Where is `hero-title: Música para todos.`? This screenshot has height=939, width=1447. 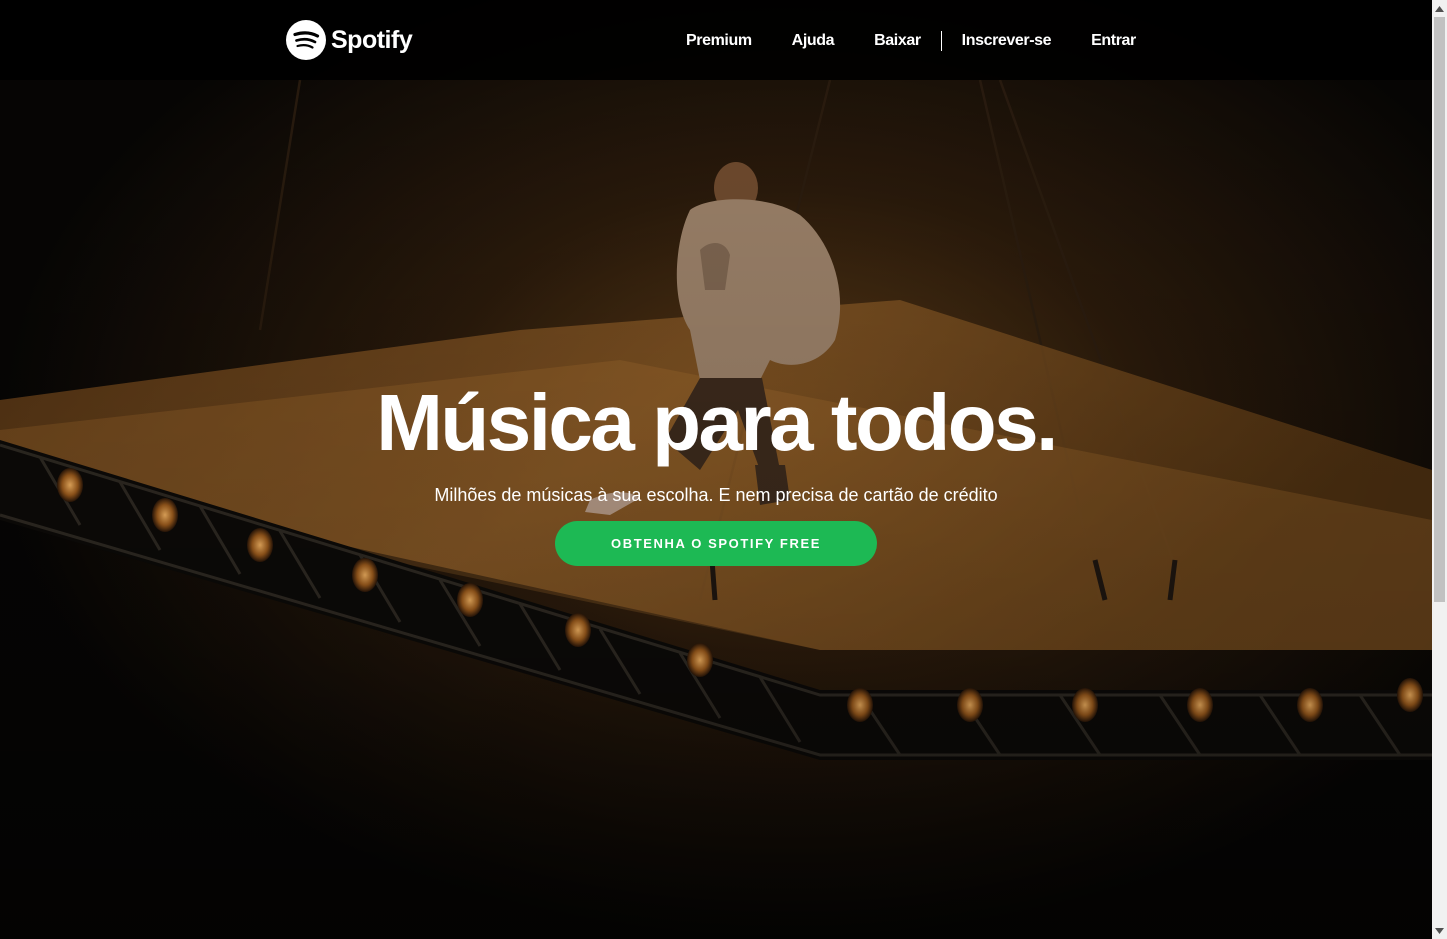 hero-title: Música para todos. is located at coordinates (717, 422).